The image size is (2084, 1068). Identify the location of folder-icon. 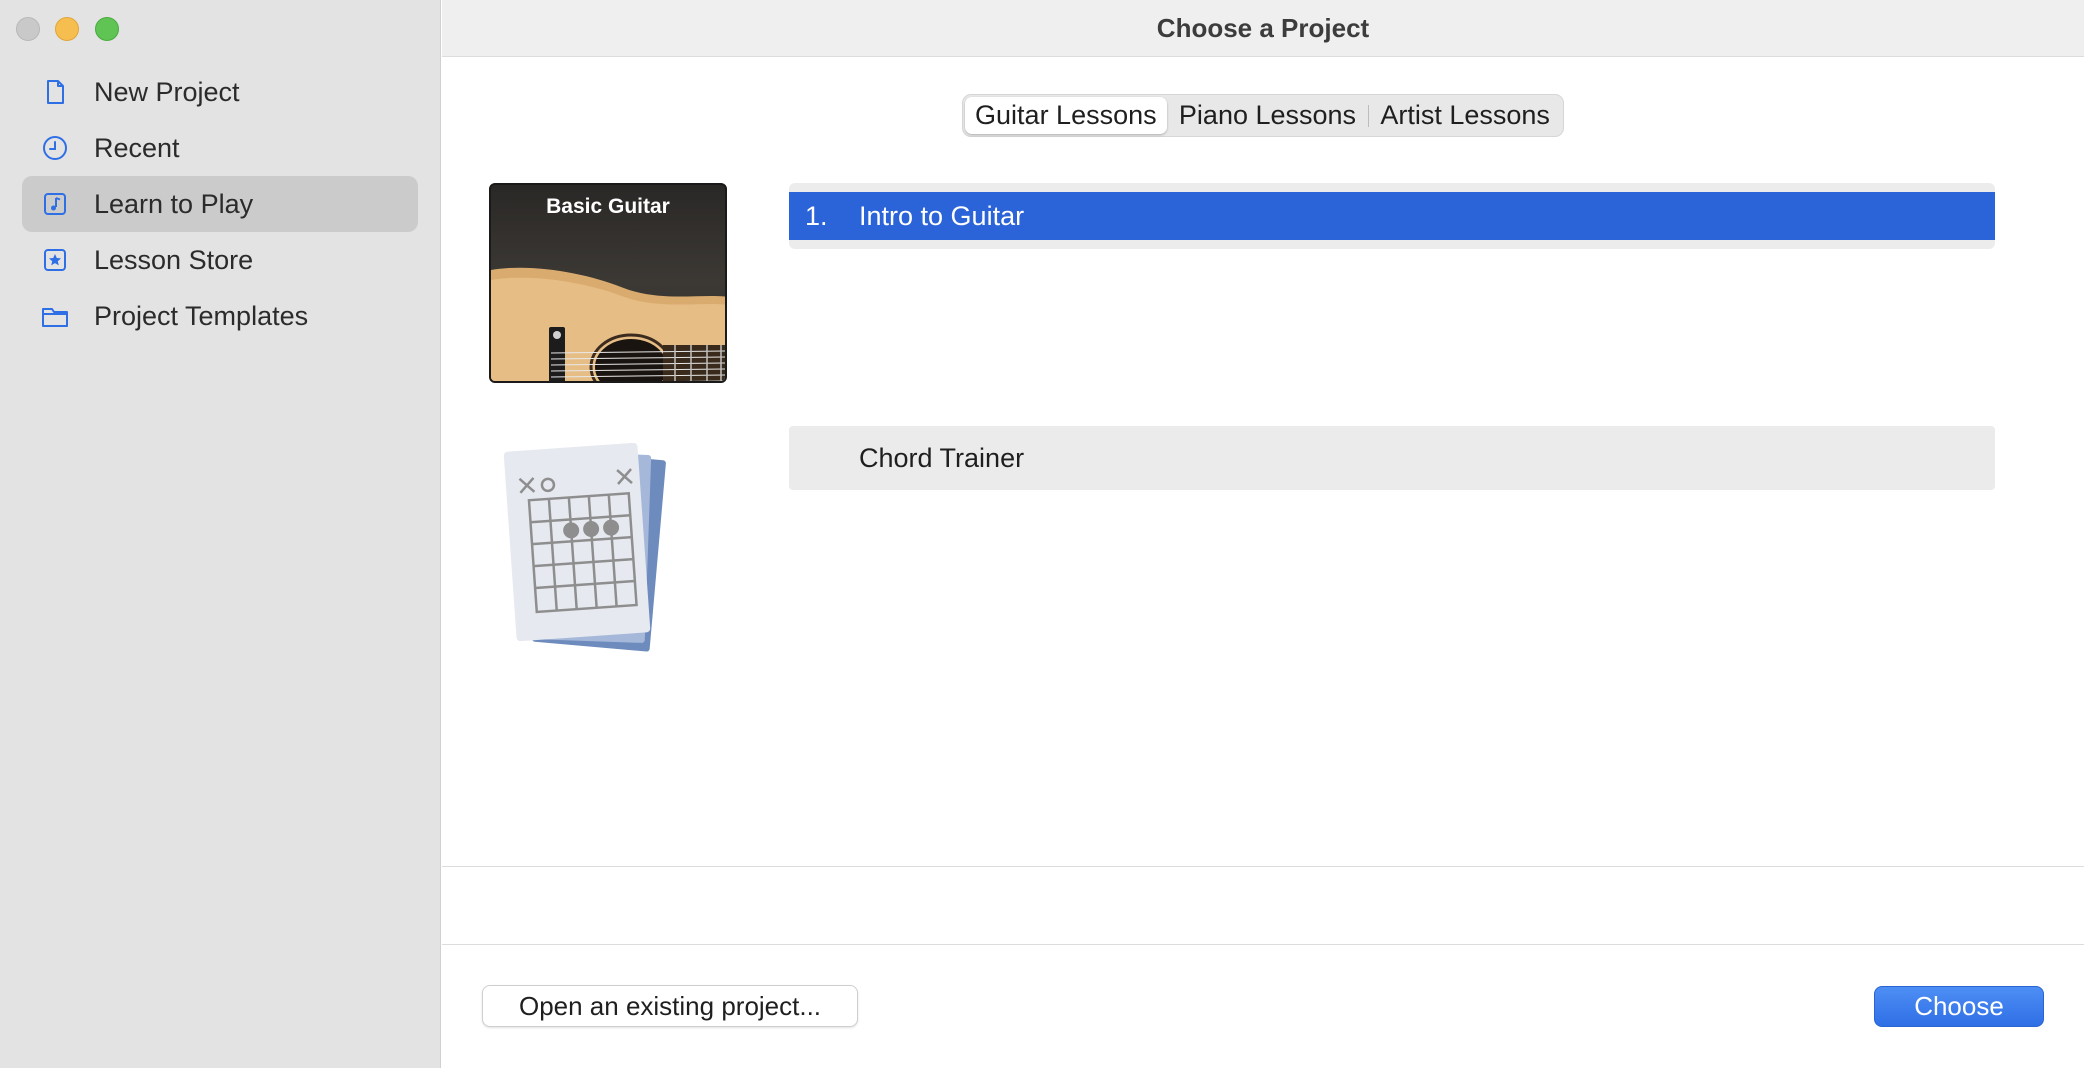
(55, 316).